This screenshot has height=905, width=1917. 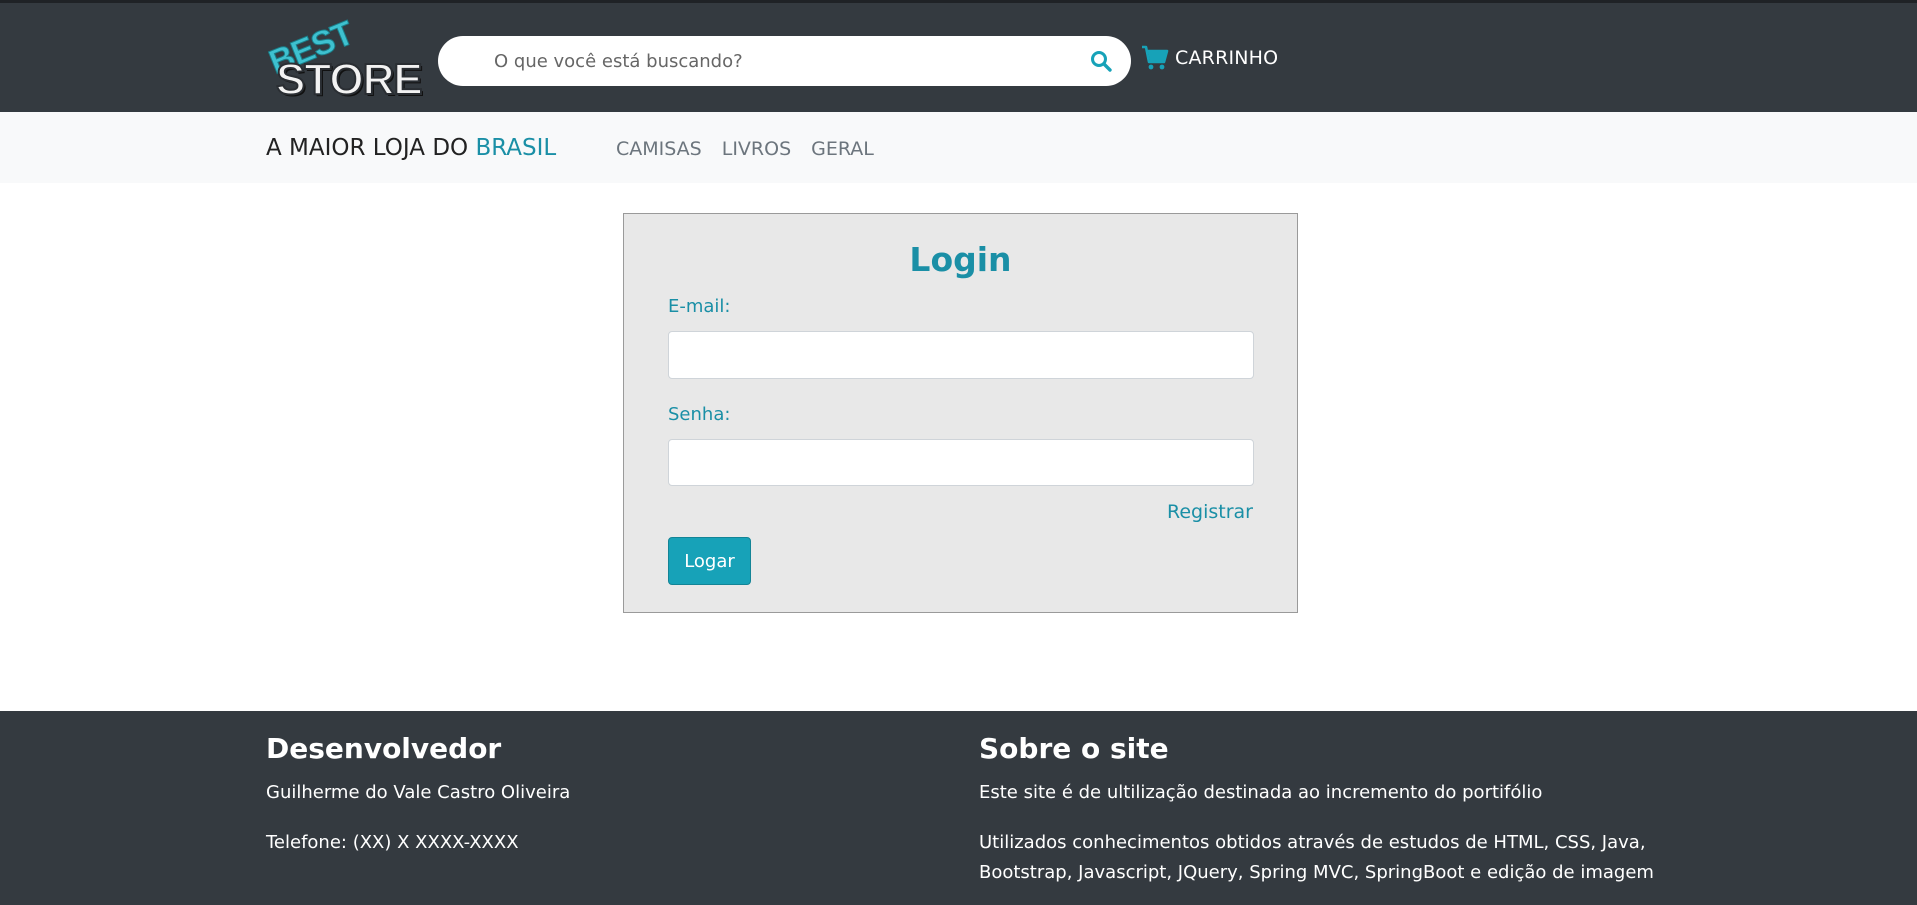 I want to click on register-link: Registrar, so click(x=1210, y=512).